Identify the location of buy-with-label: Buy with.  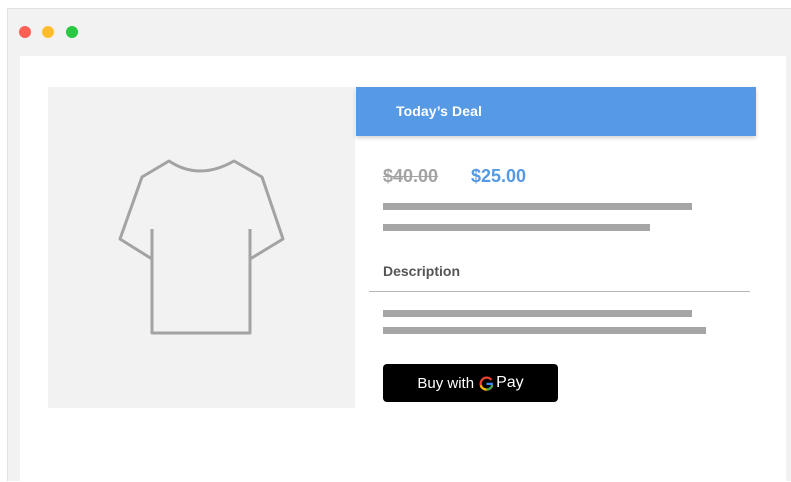
(446, 383).